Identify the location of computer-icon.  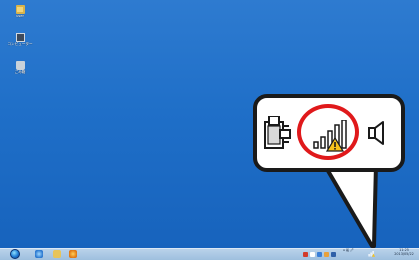
(20, 37).